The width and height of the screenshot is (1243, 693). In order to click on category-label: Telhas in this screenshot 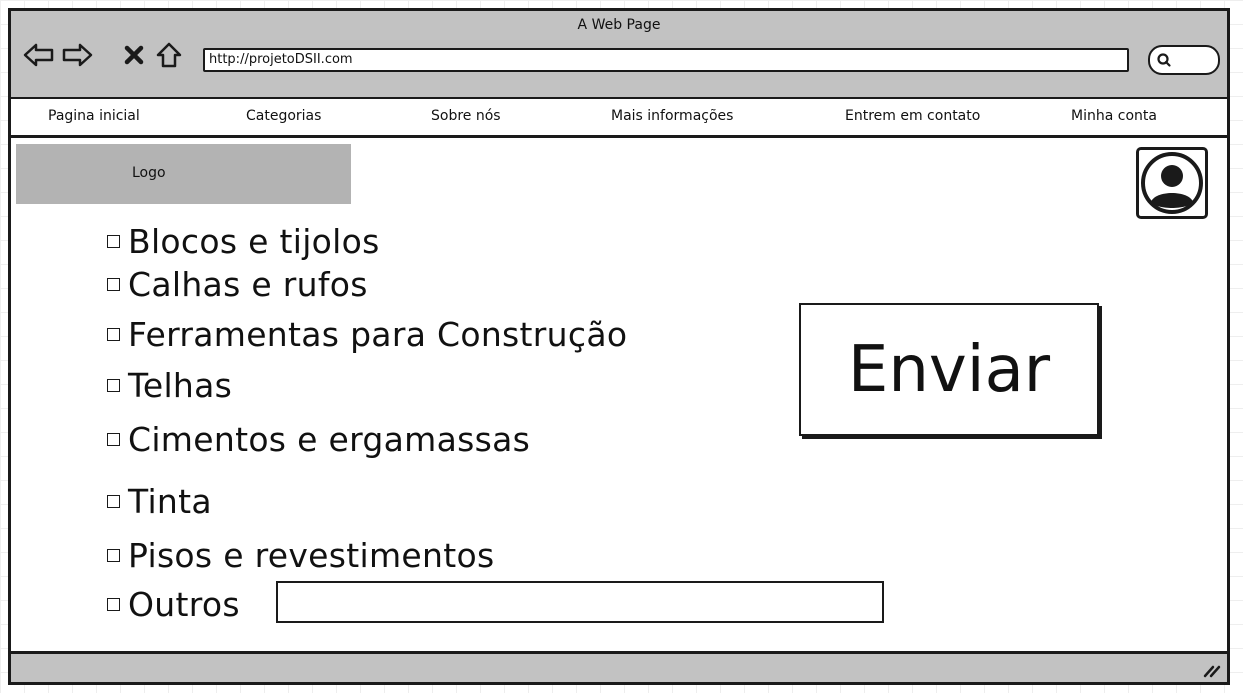, I will do `click(180, 385)`.